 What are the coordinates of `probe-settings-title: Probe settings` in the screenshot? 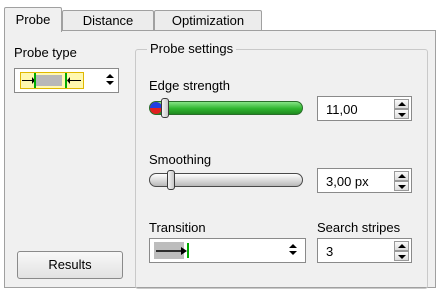 It's located at (192, 48).